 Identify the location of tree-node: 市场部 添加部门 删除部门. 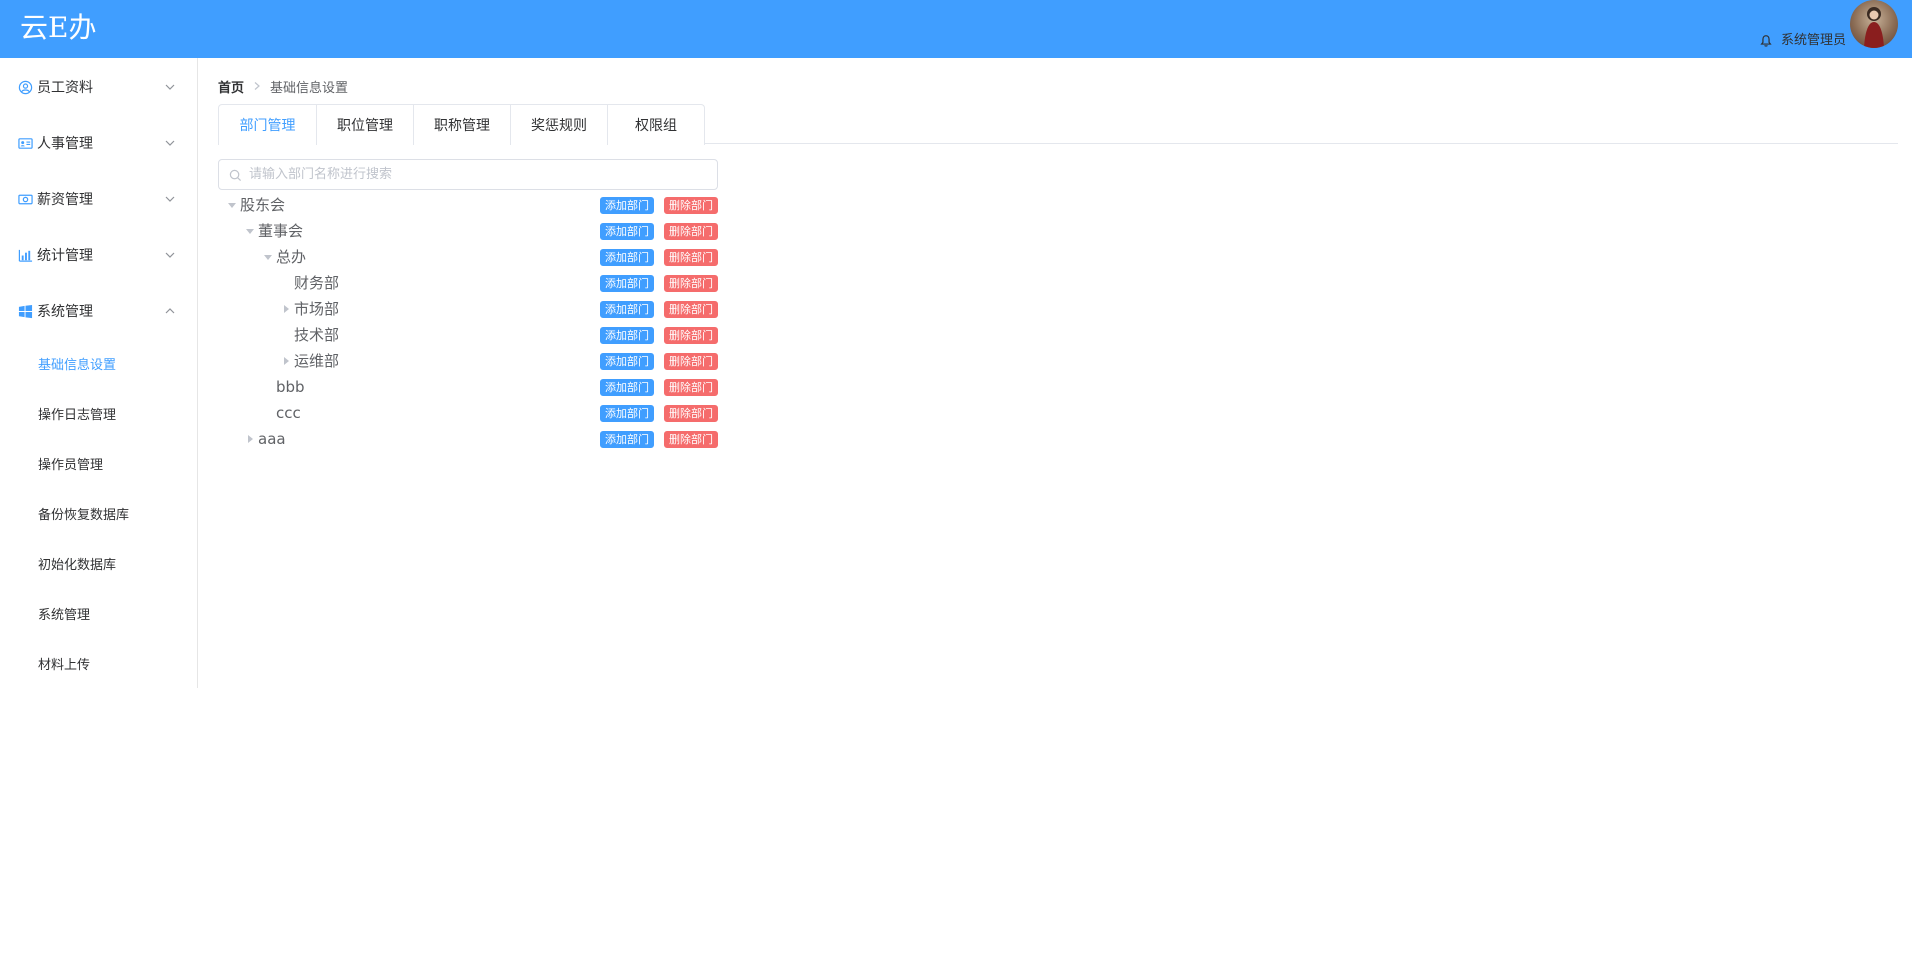
(468, 309).